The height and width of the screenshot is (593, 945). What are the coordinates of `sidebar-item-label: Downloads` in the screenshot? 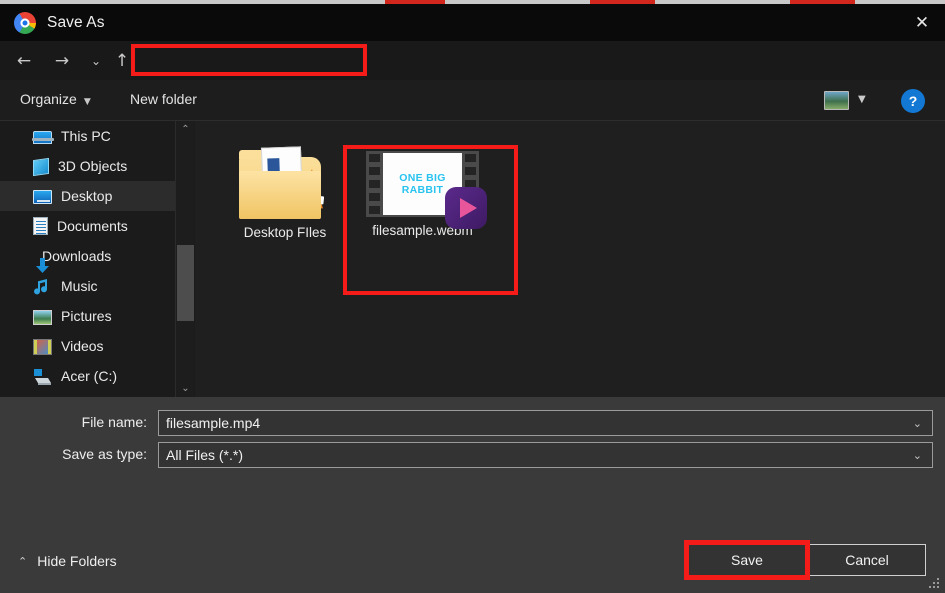 It's located at (77, 256).